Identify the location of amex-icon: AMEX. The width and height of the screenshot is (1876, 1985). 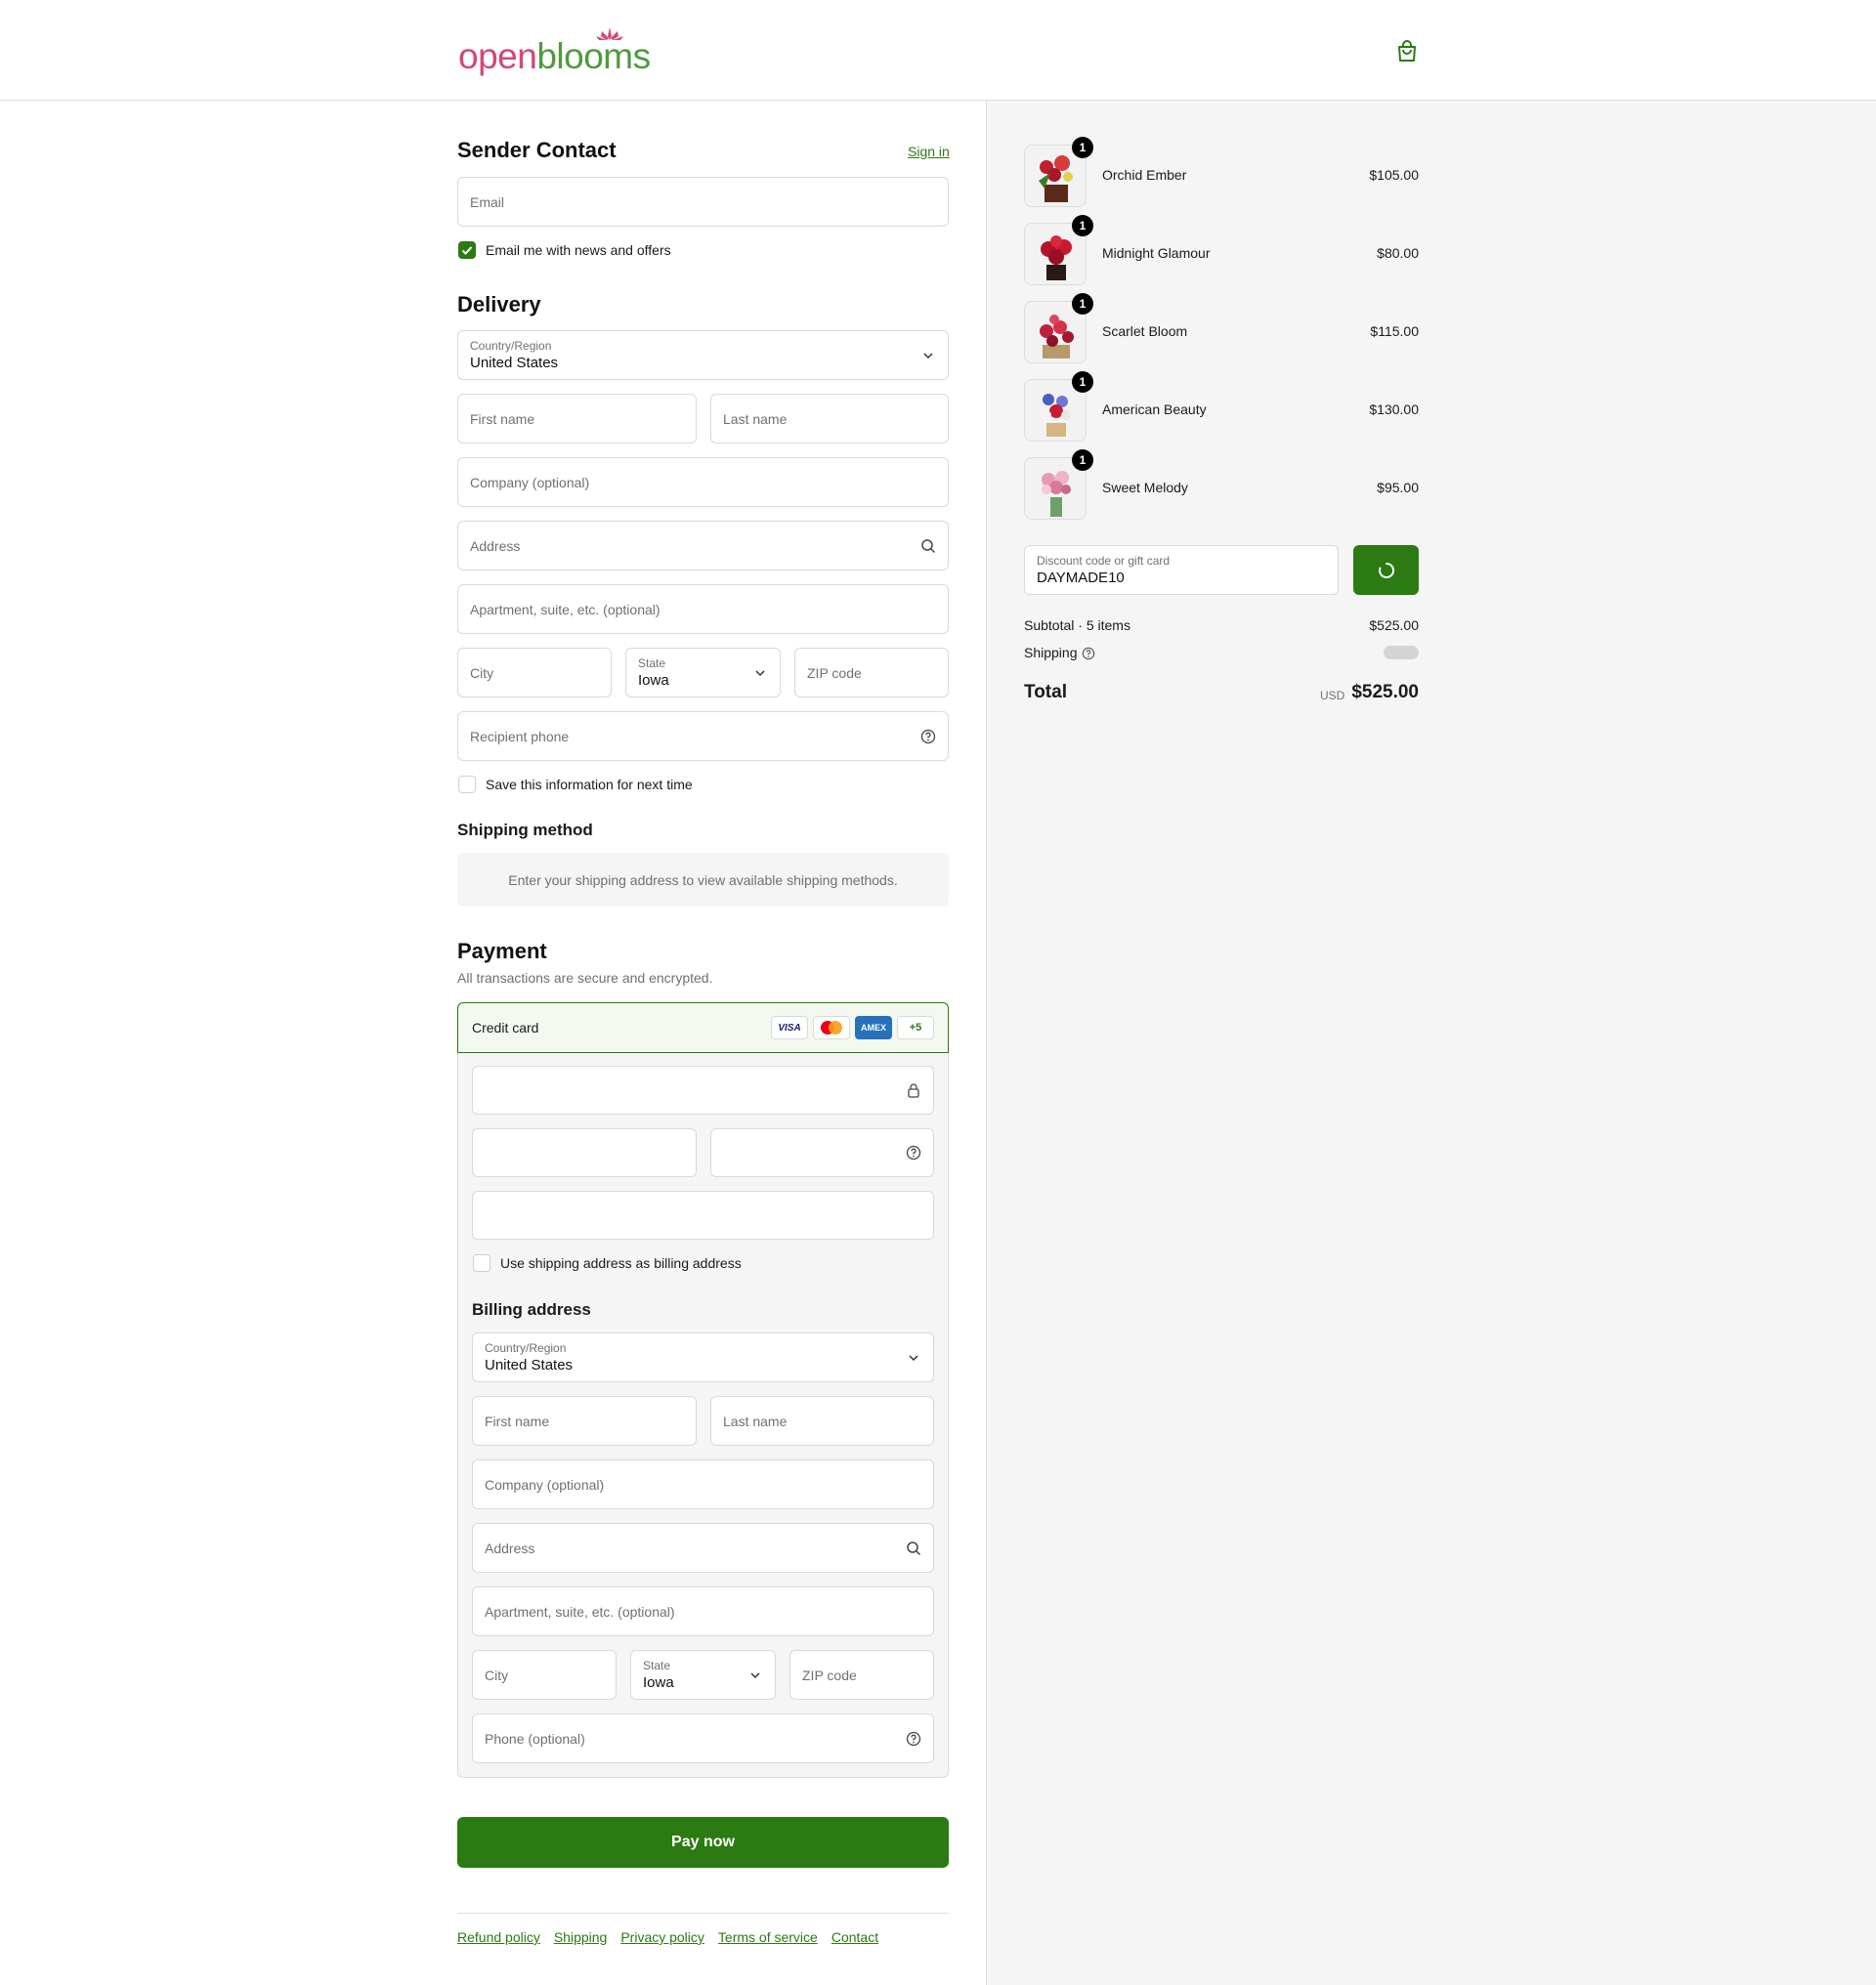
(874, 1027).